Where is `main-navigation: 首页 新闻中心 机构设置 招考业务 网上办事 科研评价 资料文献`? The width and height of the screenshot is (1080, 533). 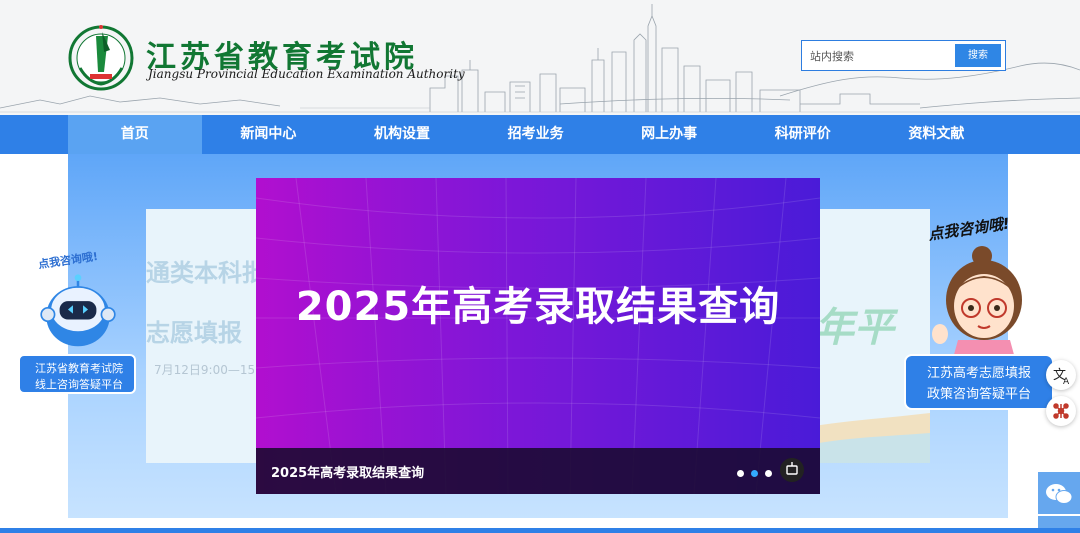
main-navigation: 首页 新闻中心 机构设置 招考业务 网上办事 科研评价 资料文献 is located at coordinates (540, 134).